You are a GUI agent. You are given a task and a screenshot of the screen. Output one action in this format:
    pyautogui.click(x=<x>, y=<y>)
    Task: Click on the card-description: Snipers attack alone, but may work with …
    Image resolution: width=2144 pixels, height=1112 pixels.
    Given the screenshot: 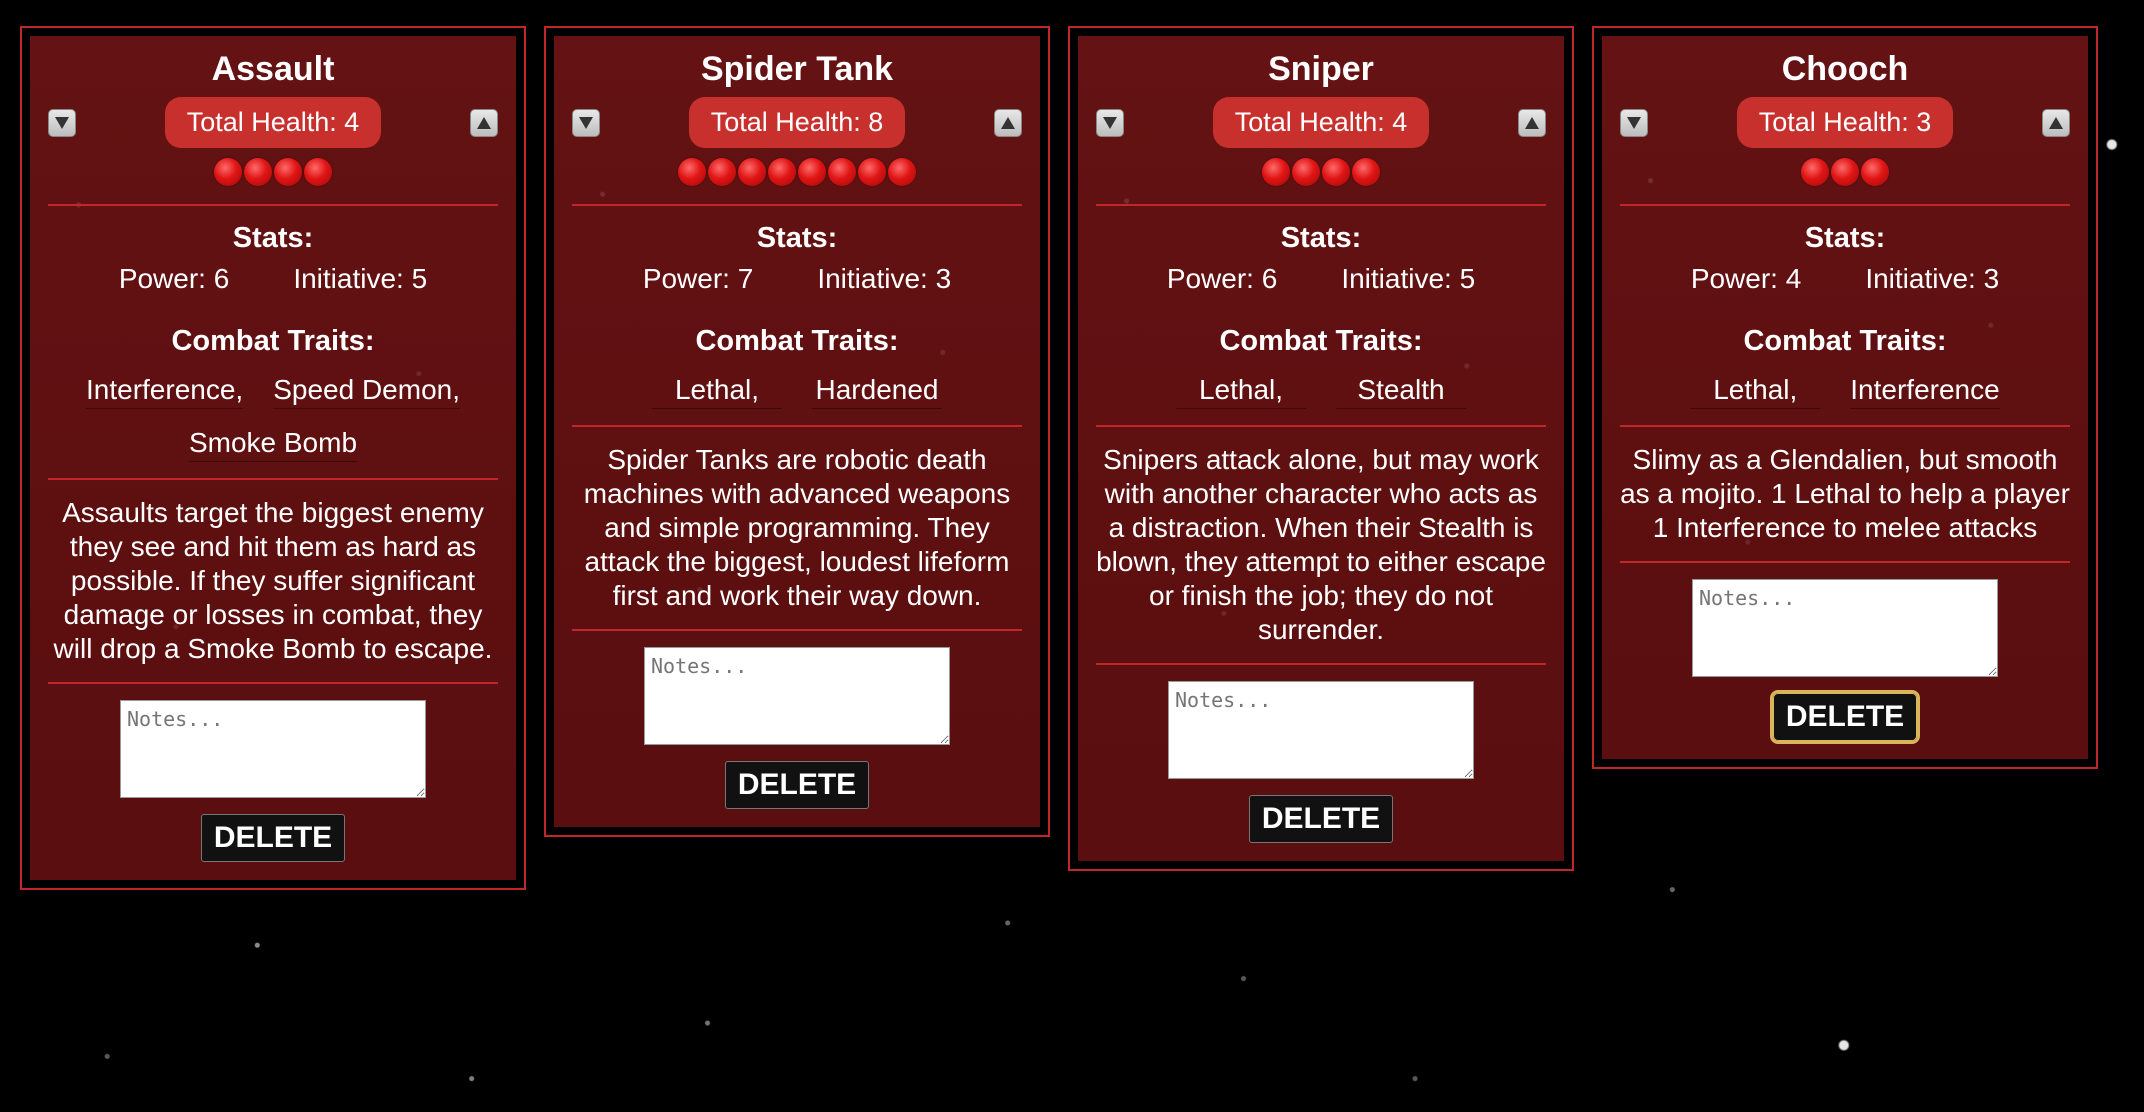 What is the action you would take?
    pyautogui.click(x=1321, y=544)
    